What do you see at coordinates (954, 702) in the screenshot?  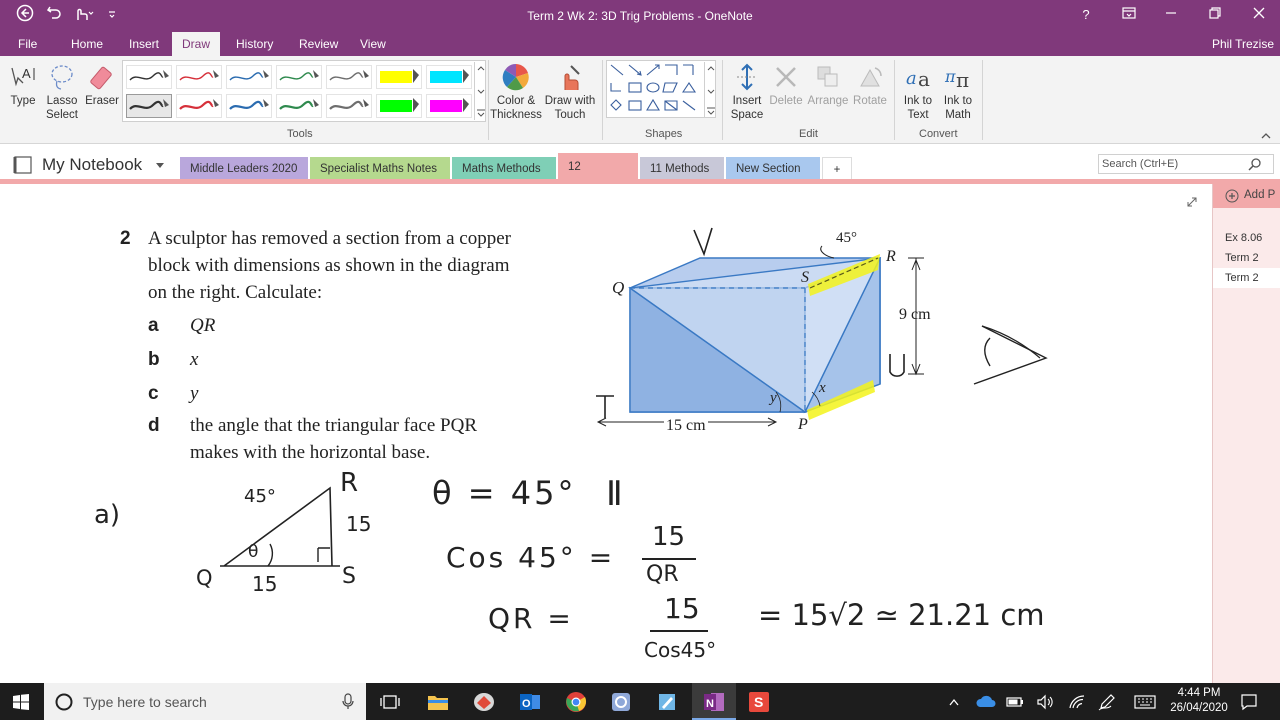 I see `show-hidden-icons` at bounding box center [954, 702].